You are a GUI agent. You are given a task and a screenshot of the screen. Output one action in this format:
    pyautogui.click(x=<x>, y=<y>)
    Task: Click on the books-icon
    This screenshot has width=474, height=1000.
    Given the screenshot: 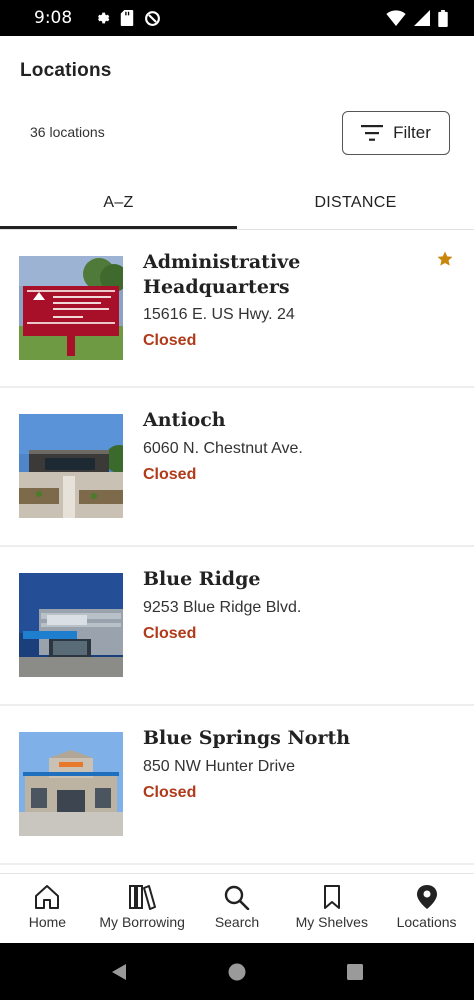 What is the action you would take?
    pyautogui.click(x=143, y=897)
    